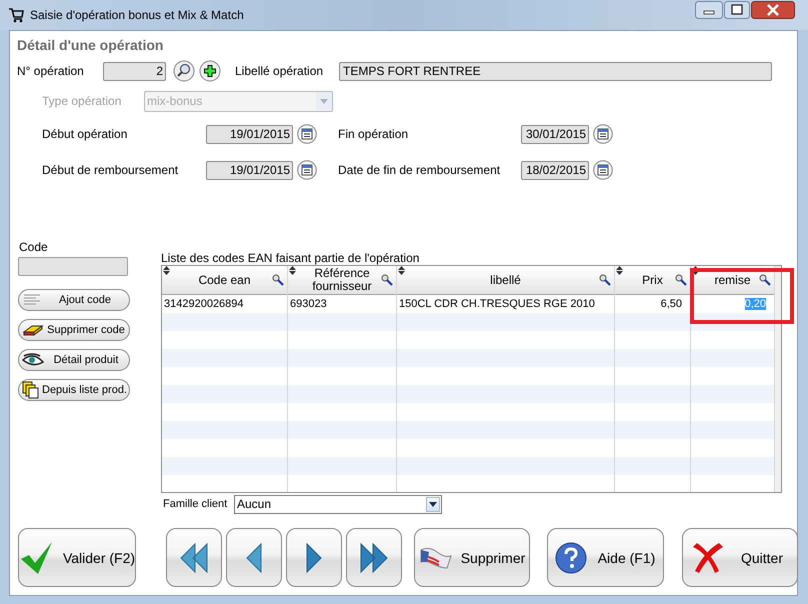 Image resolution: width=808 pixels, height=604 pixels. What do you see at coordinates (32, 300) in the screenshot?
I see `list-icon` at bounding box center [32, 300].